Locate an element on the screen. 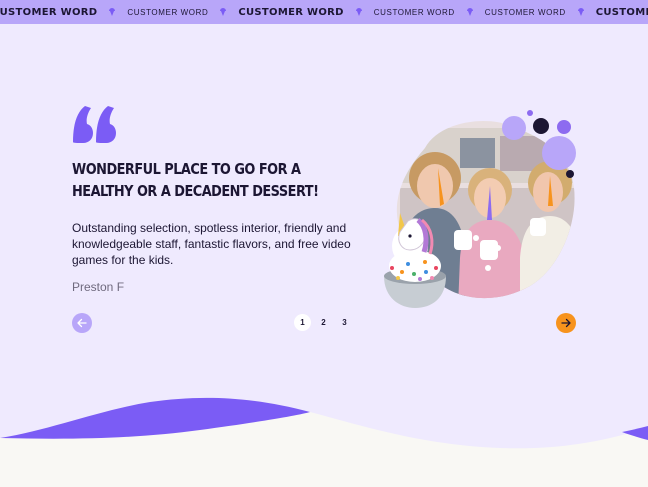 This screenshot has height=487, width=648. prev-button is located at coordinates (82, 323).